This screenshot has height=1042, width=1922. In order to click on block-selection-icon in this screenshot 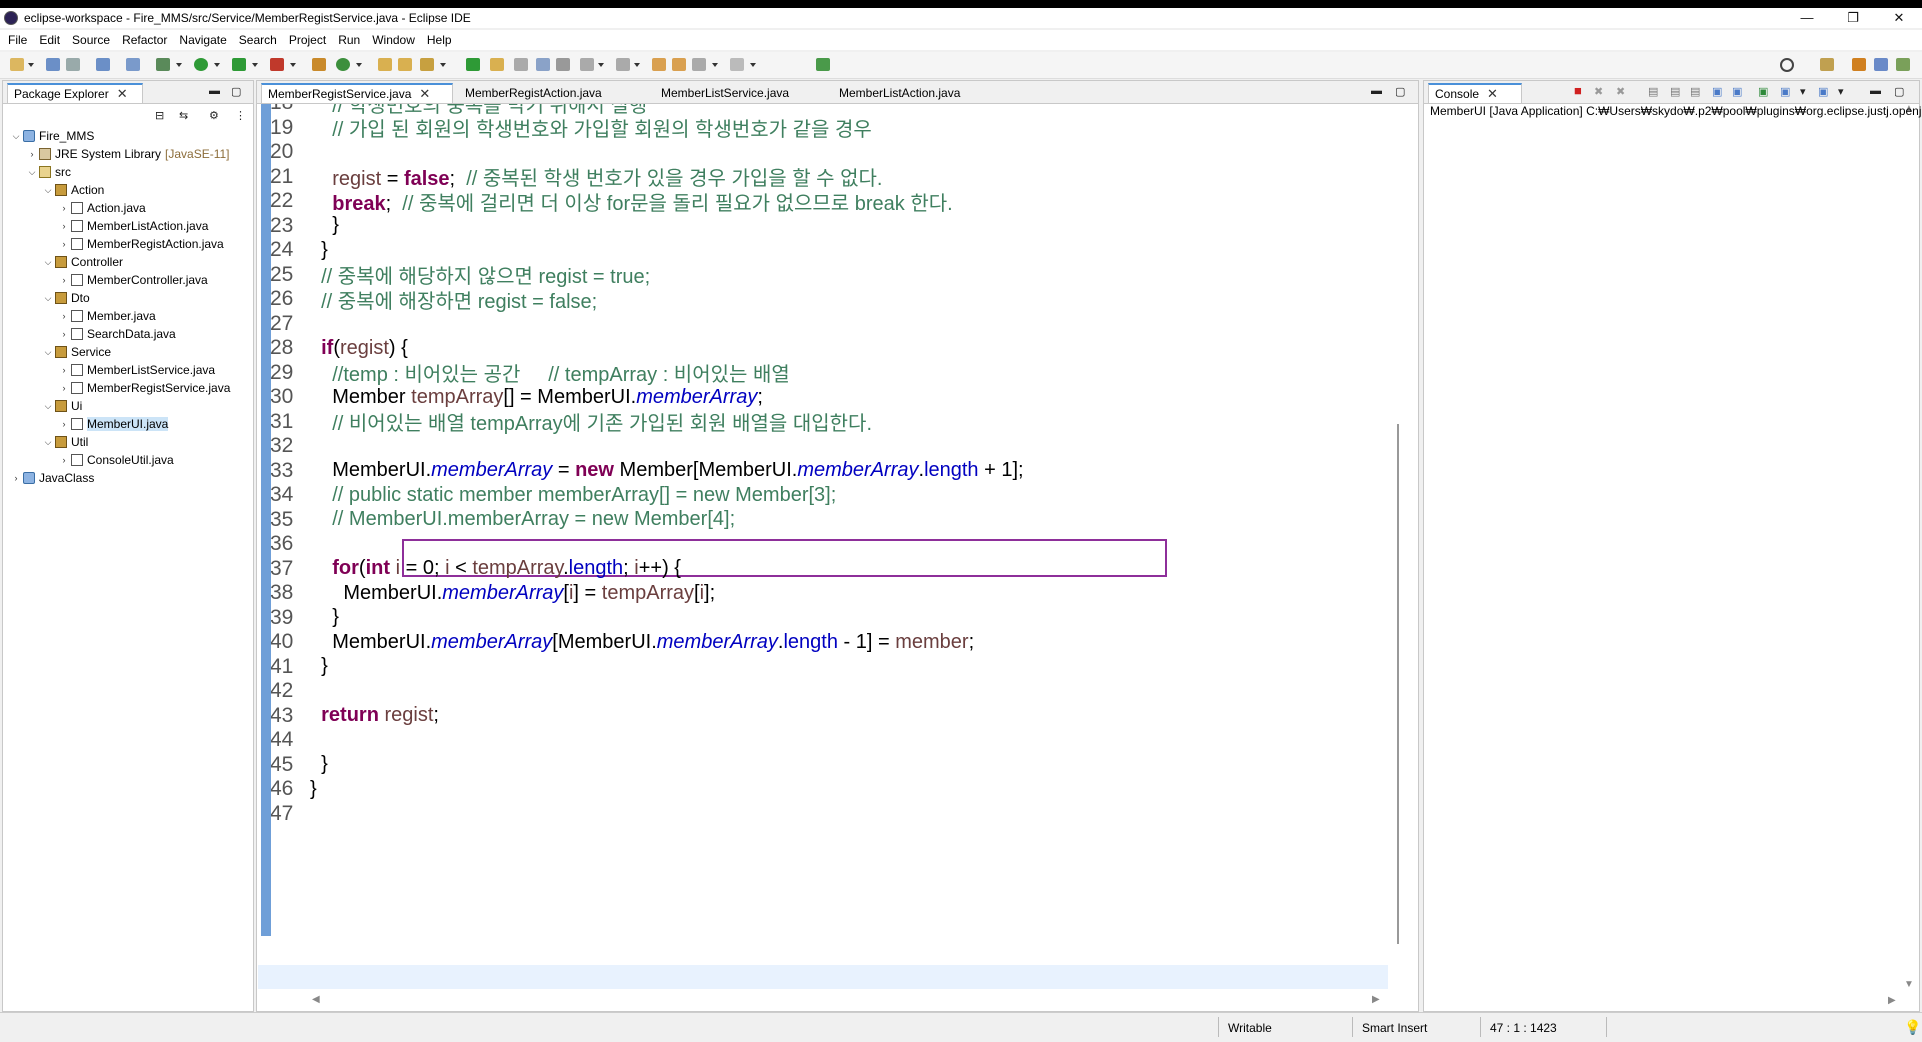, I will do `click(521, 64)`.